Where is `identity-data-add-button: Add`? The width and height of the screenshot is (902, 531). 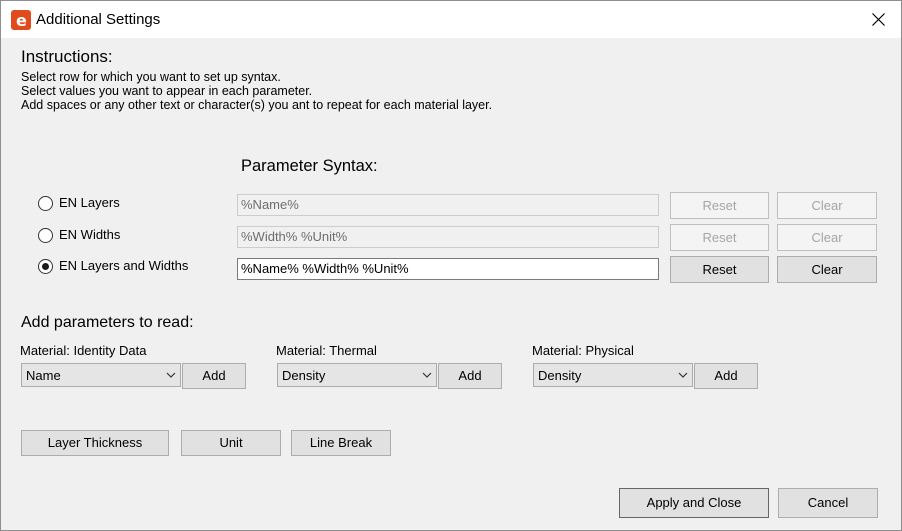 identity-data-add-button: Add is located at coordinates (214, 376).